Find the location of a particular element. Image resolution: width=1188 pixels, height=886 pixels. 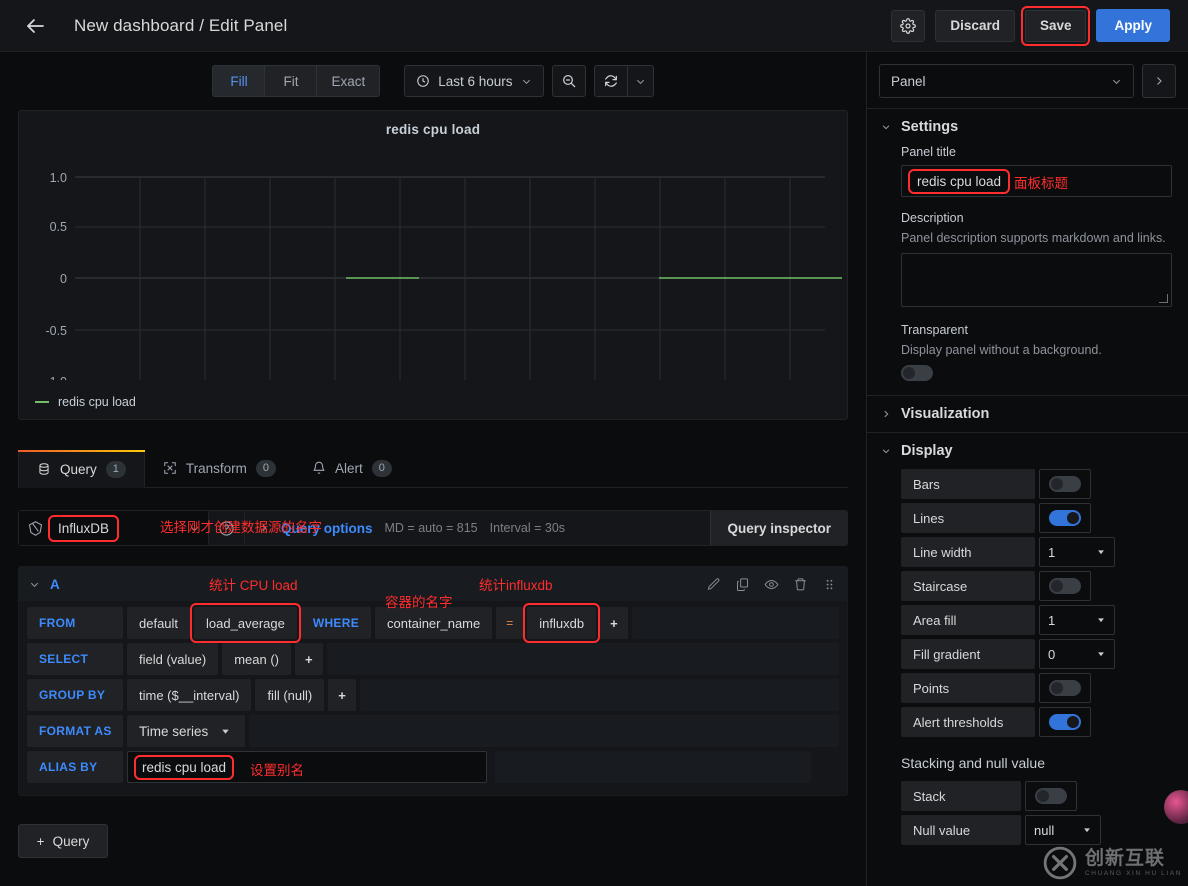

option-row-lines: Lines is located at coordinates (1036, 518).